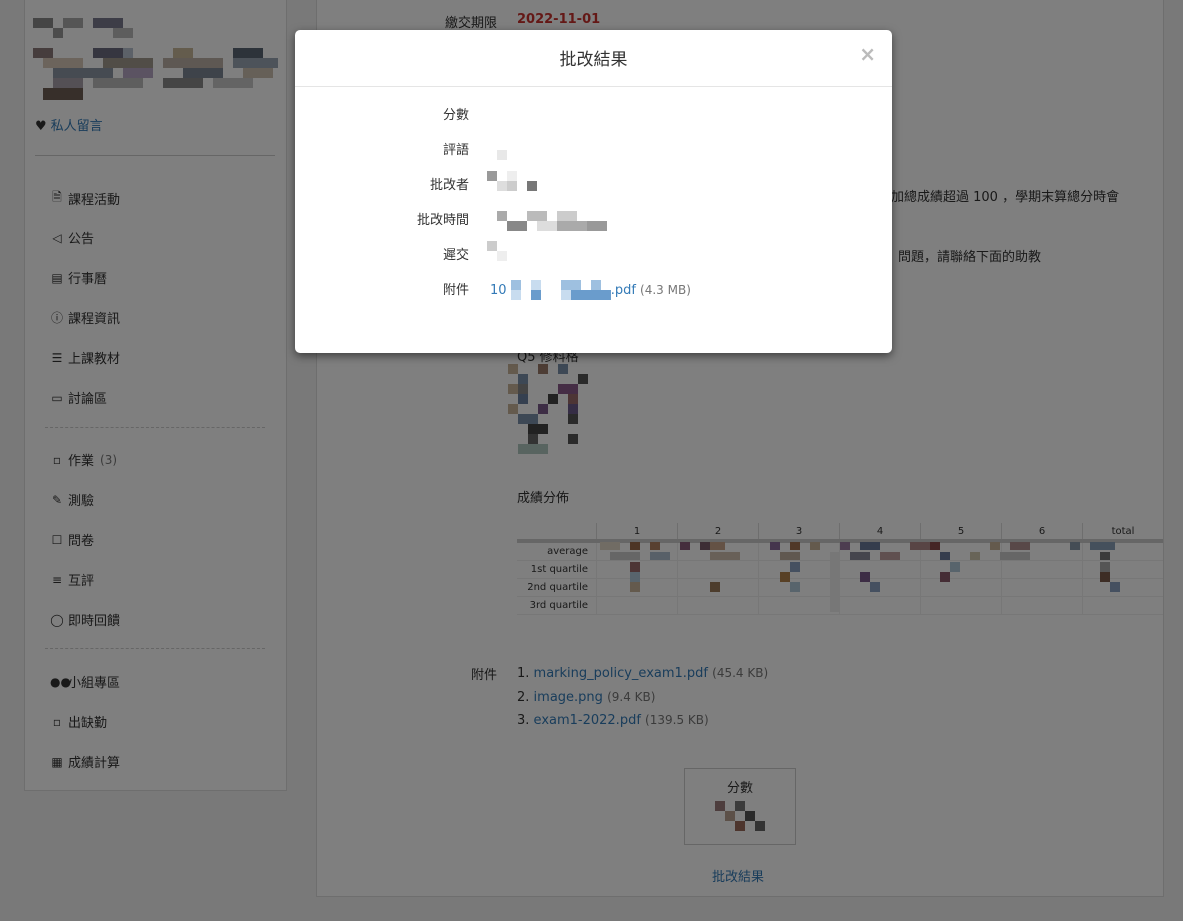  Describe the element at coordinates (553, 221) in the screenshot. I see `obscured-graded-time` at that location.